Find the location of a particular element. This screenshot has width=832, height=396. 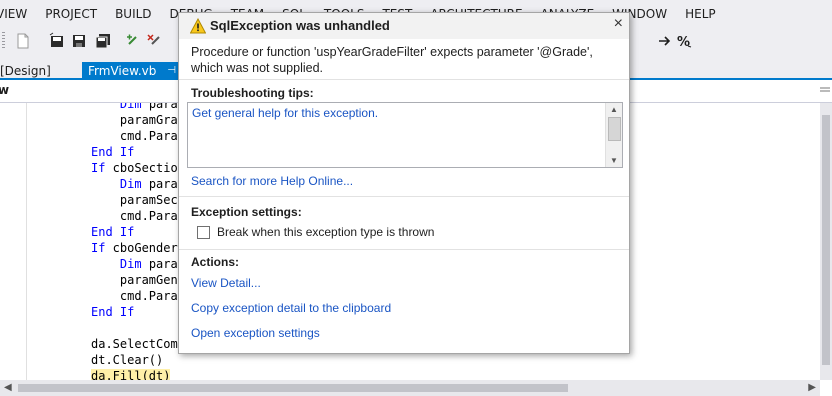

scroll-up-icon: ▲ is located at coordinates (614, 109).